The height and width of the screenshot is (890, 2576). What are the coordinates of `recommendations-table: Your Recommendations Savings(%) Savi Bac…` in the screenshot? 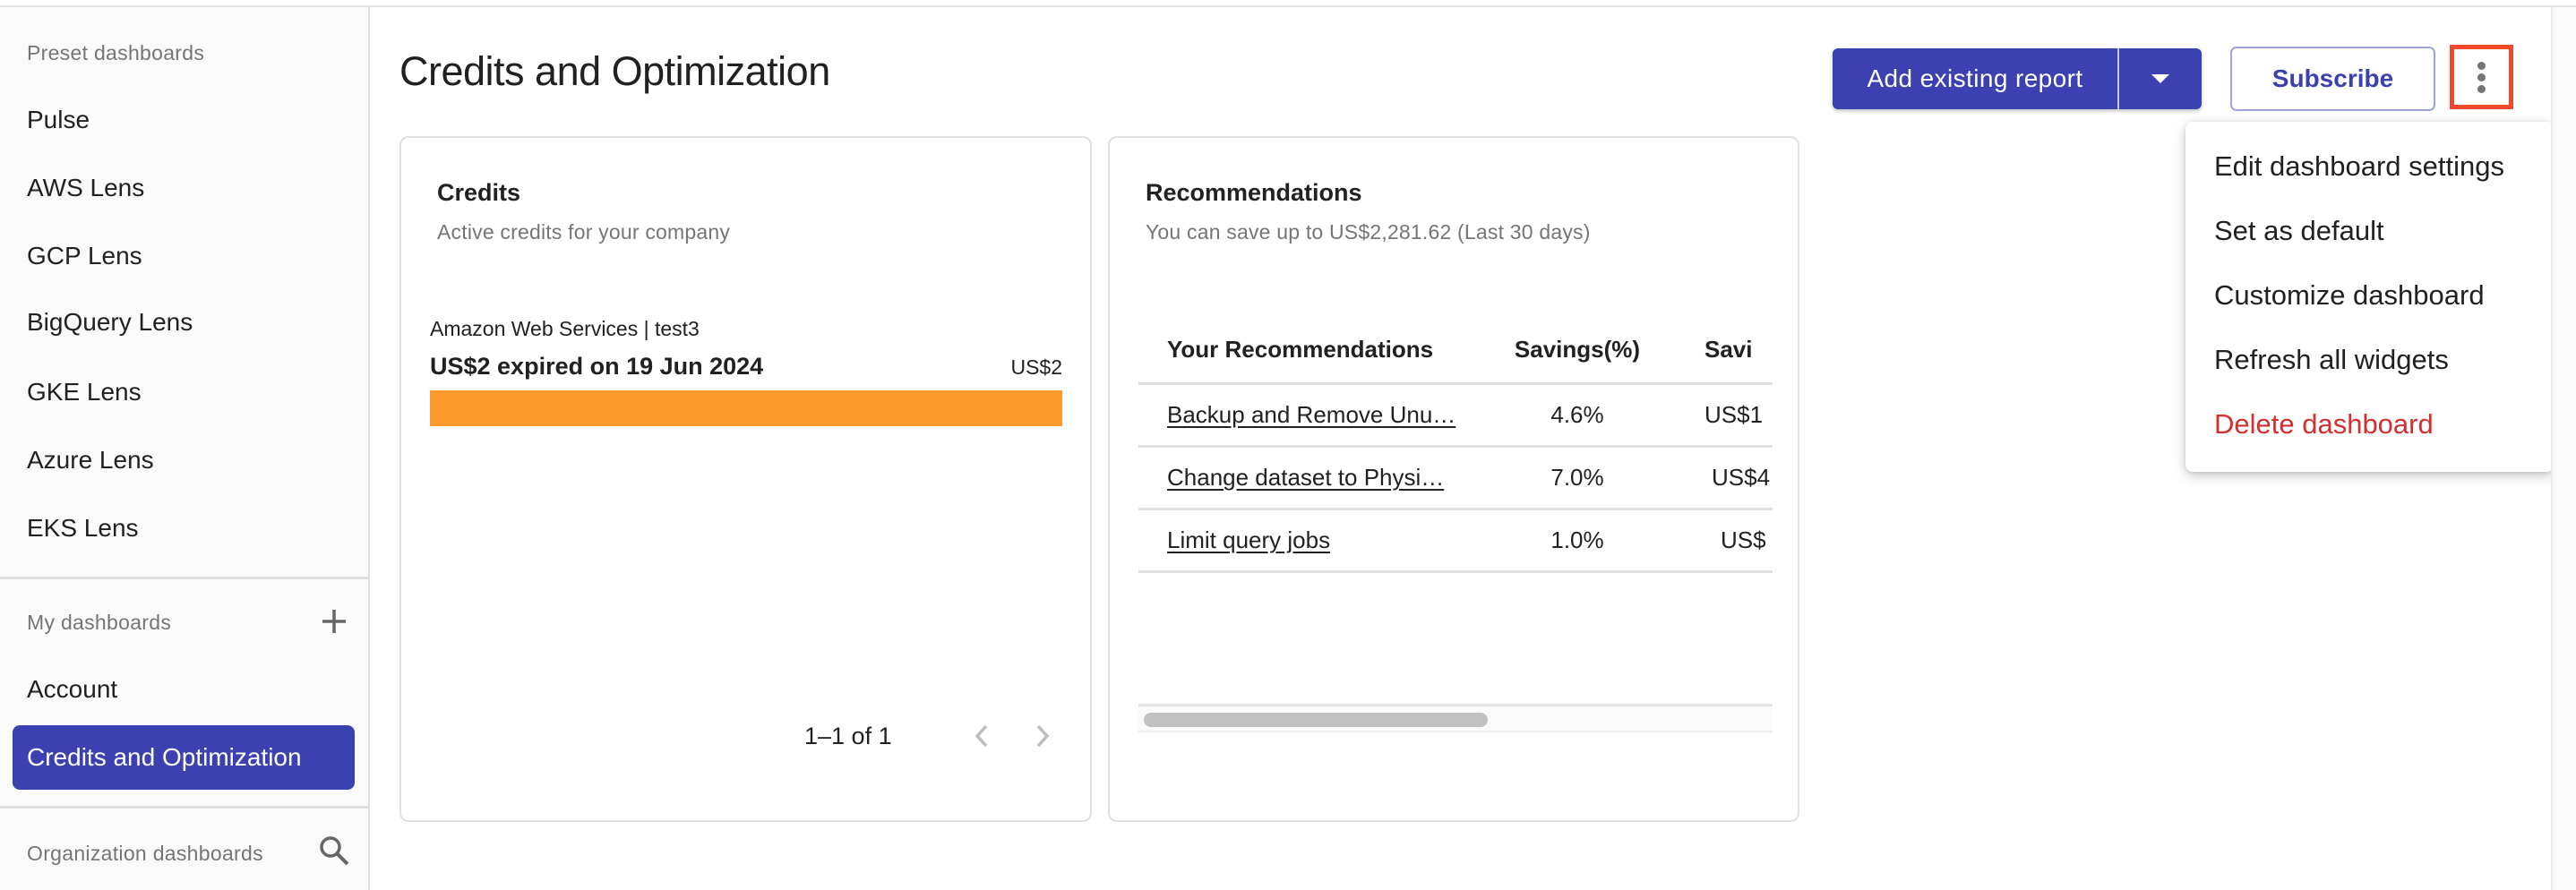 It's located at (1455, 445).